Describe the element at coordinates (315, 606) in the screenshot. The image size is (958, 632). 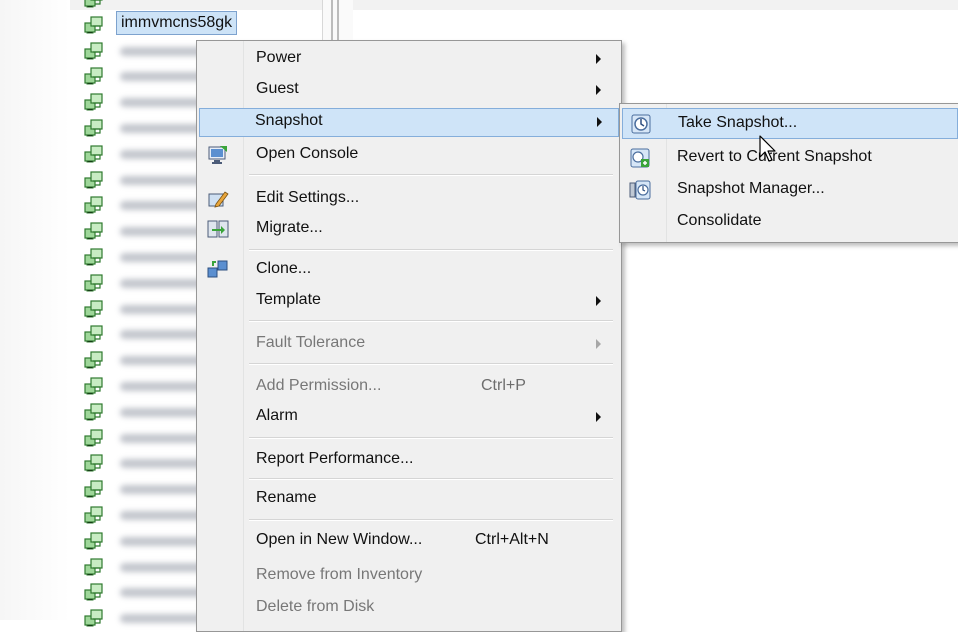
I see `menu-item-label: Delete from Disk` at that location.